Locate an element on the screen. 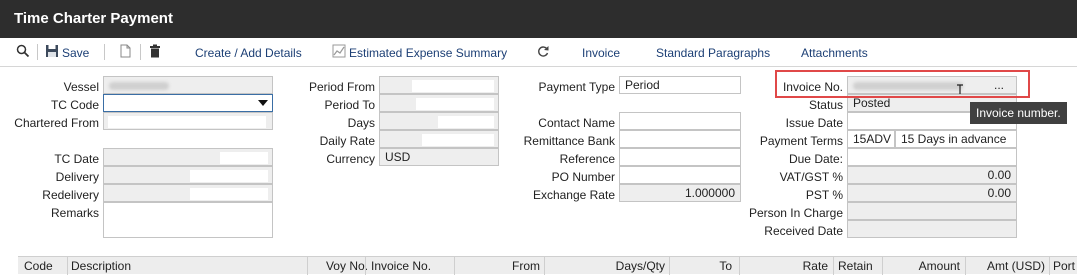  exchange-rate-label: Exchange Rate is located at coordinates (573, 195).